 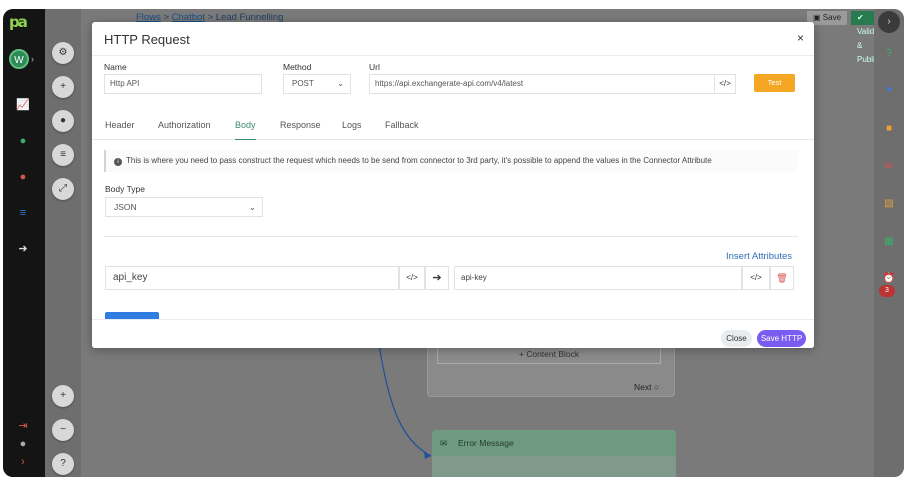 I want to click on method-select: POST ⌄, so click(x=317, y=84).